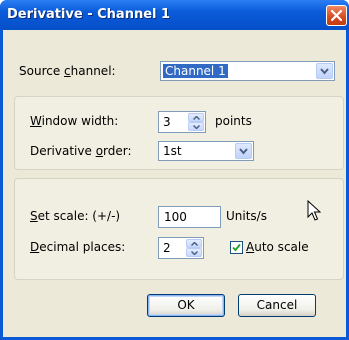 The image size is (349, 340). Describe the element at coordinates (181, 248) in the screenshot. I see `decimal-places-spinner: 2` at that location.